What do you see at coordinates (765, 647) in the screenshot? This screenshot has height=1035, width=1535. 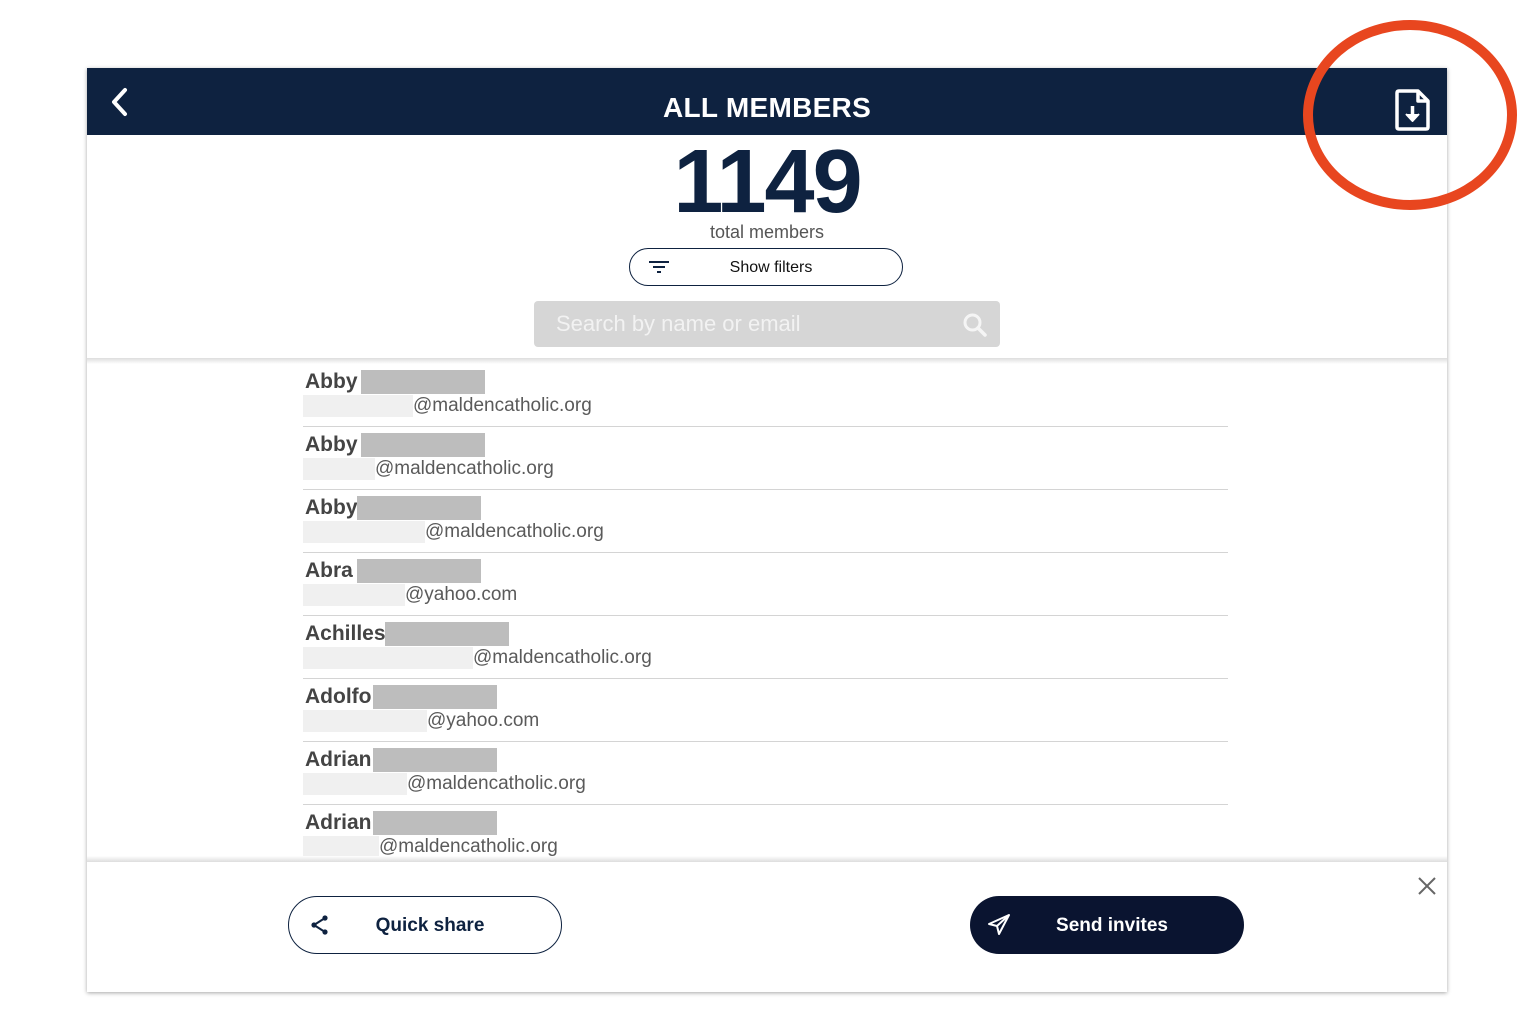 I see `member-row: Achilles @maldencatholic.org` at bounding box center [765, 647].